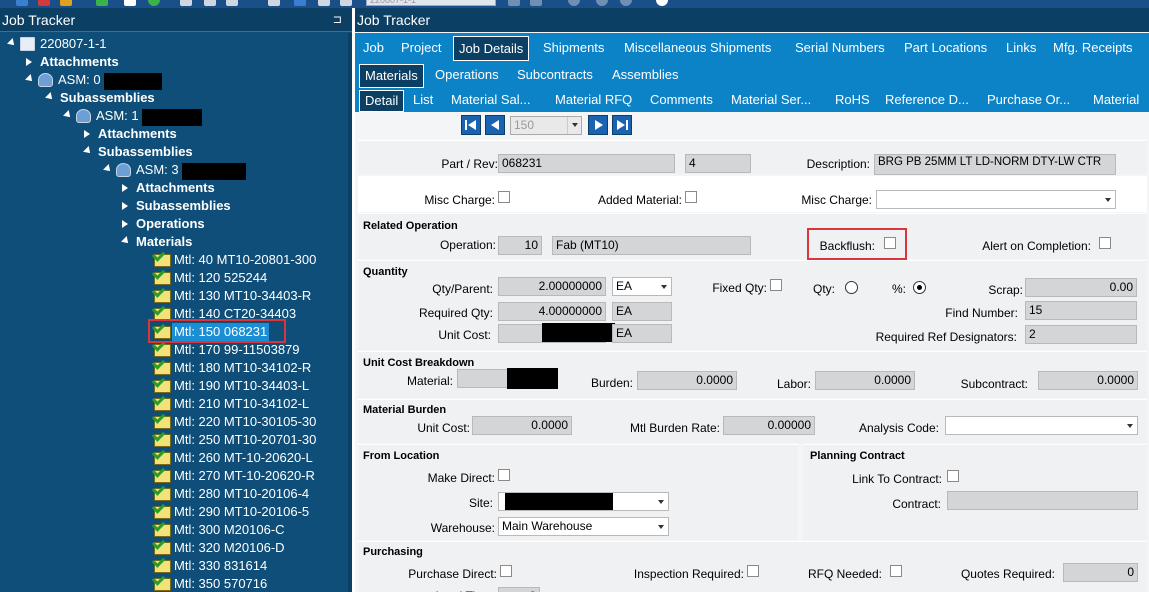 Image resolution: width=1149 pixels, height=592 pixels. What do you see at coordinates (645, 76) in the screenshot?
I see `tab-sub-3: Assemblies` at bounding box center [645, 76].